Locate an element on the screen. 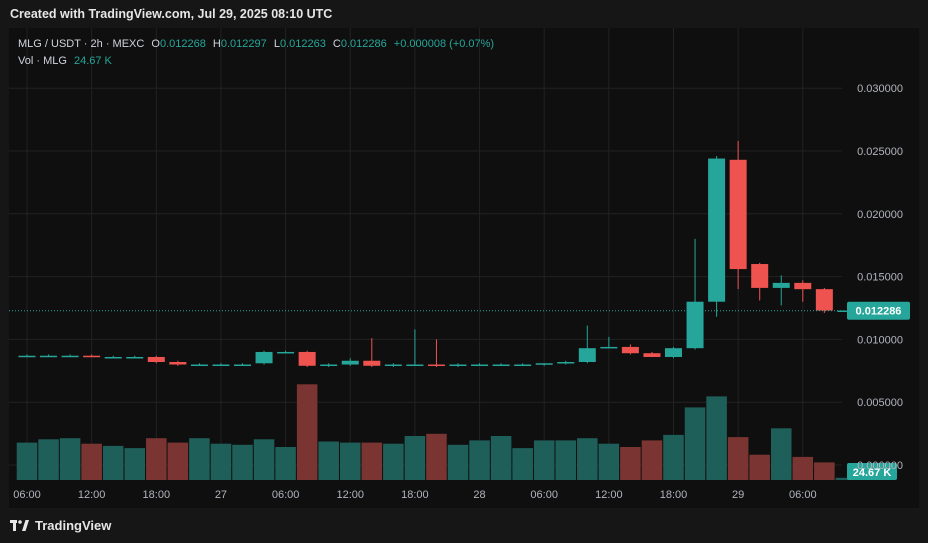 The height and width of the screenshot is (543, 928). tradingview-logo-icon is located at coordinates (19, 525).